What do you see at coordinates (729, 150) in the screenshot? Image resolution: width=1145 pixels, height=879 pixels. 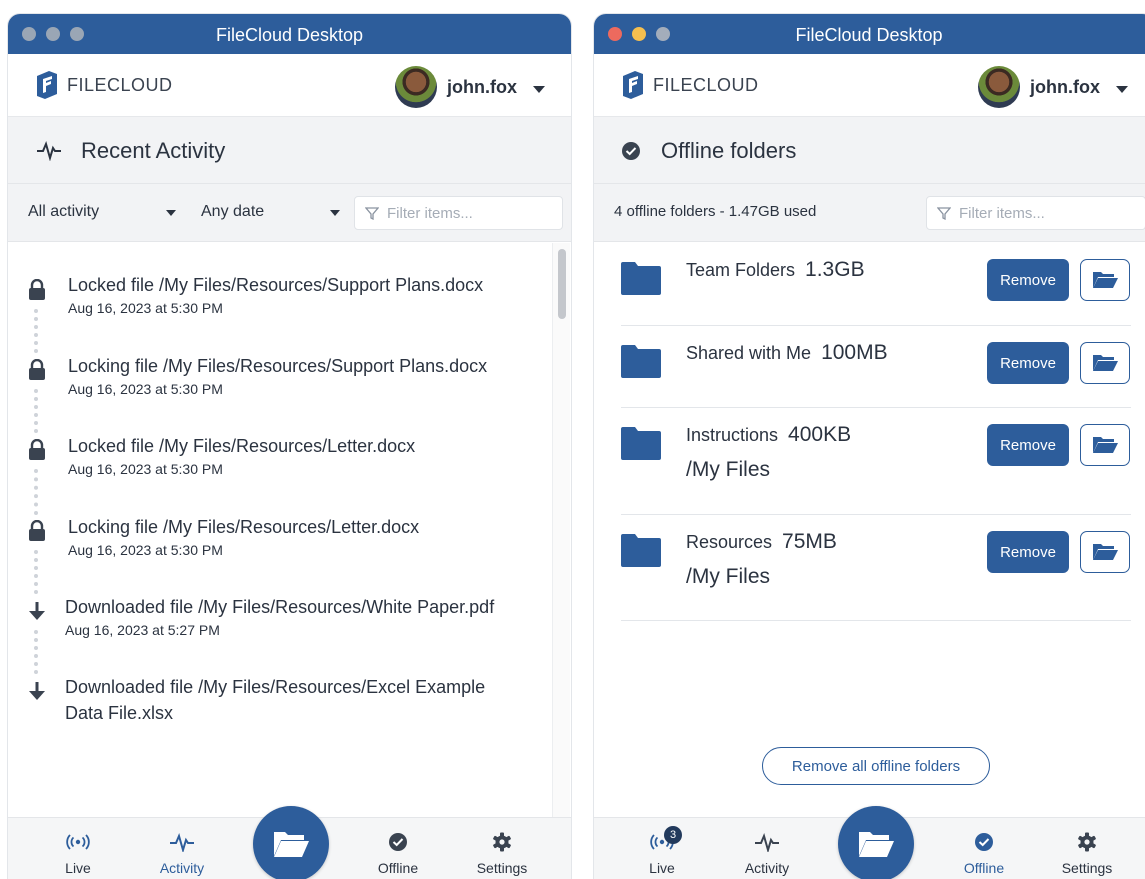 I see `page-title: Offline folders` at bounding box center [729, 150].